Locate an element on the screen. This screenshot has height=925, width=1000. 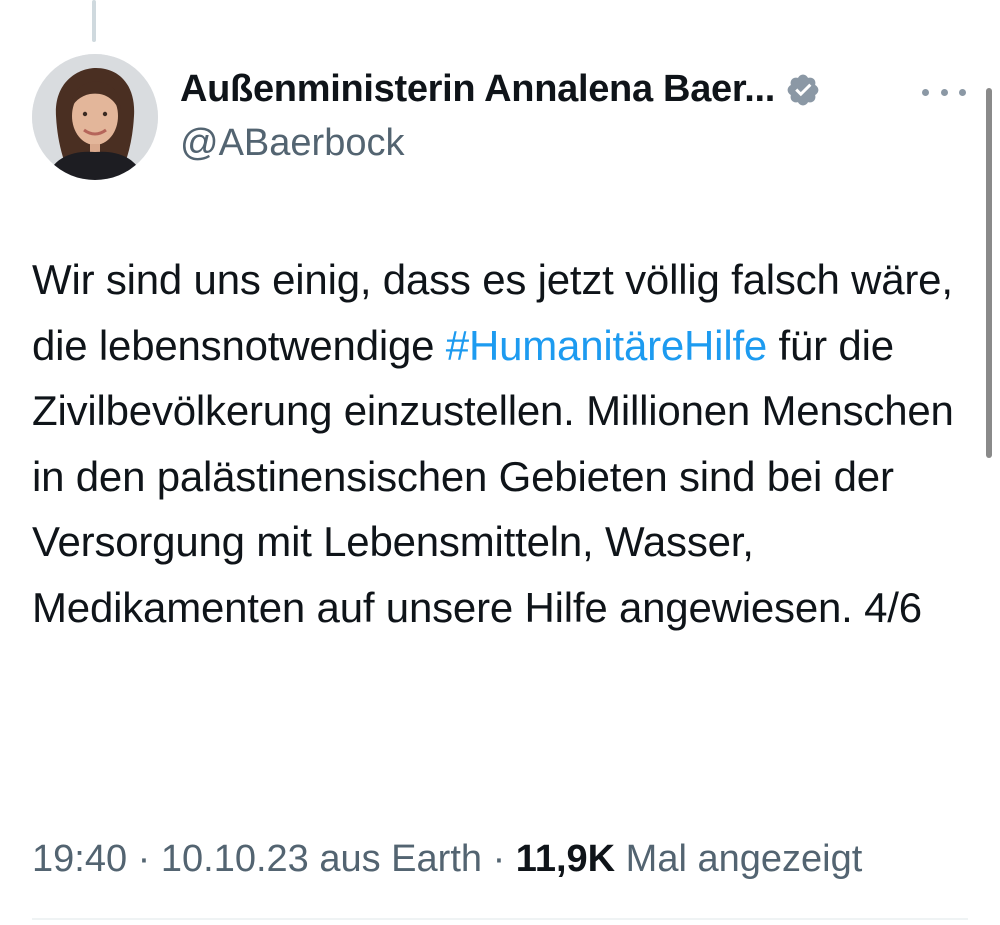
tweet-time: 19:40 is located at coordinates (79, 859).